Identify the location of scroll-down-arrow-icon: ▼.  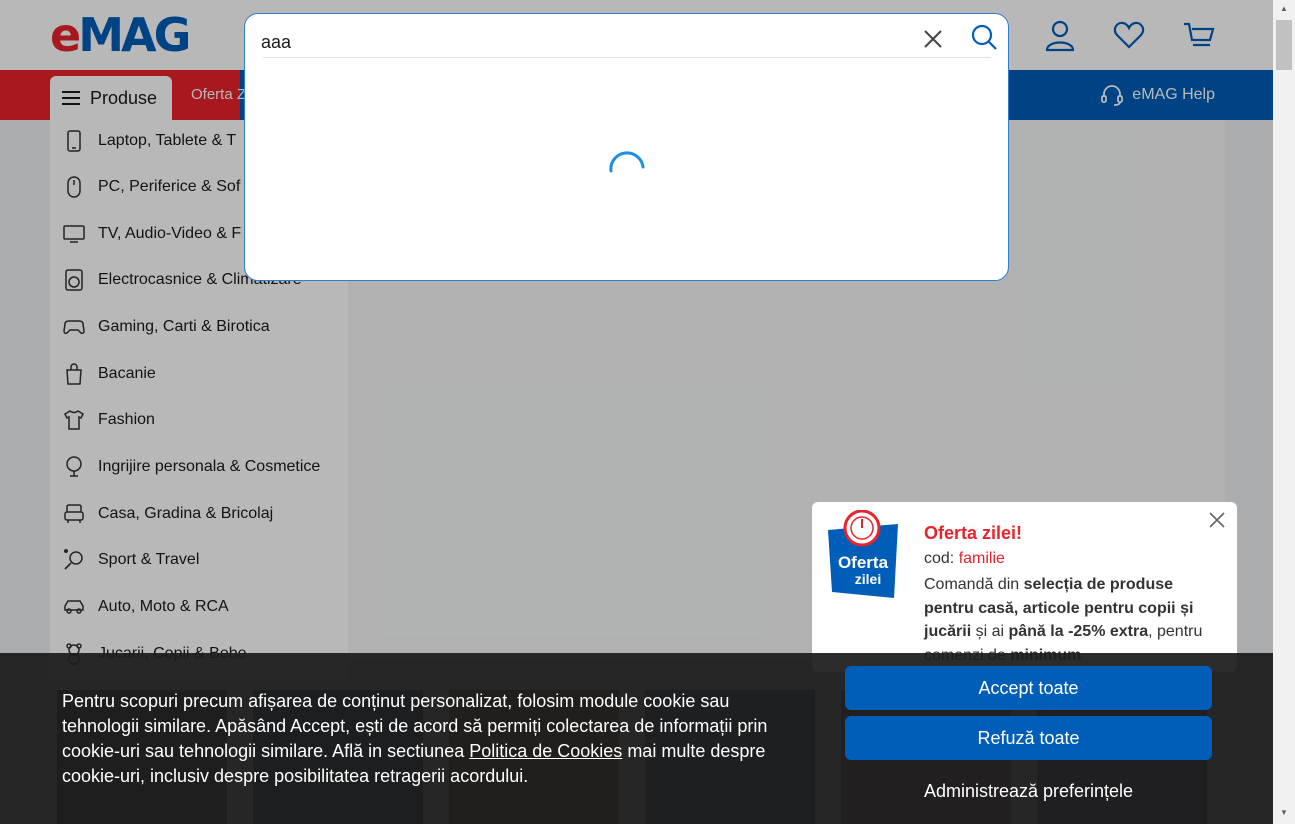
(1284, 813).